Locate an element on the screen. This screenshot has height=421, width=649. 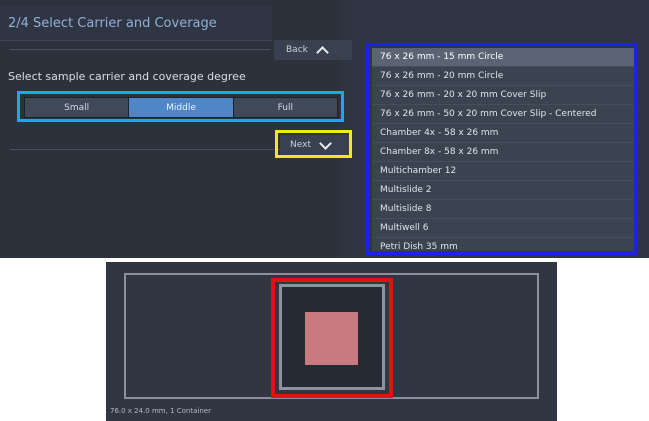
step-header: 2/4 Select Carrier and Coverage is located at coordinates (136, 23).